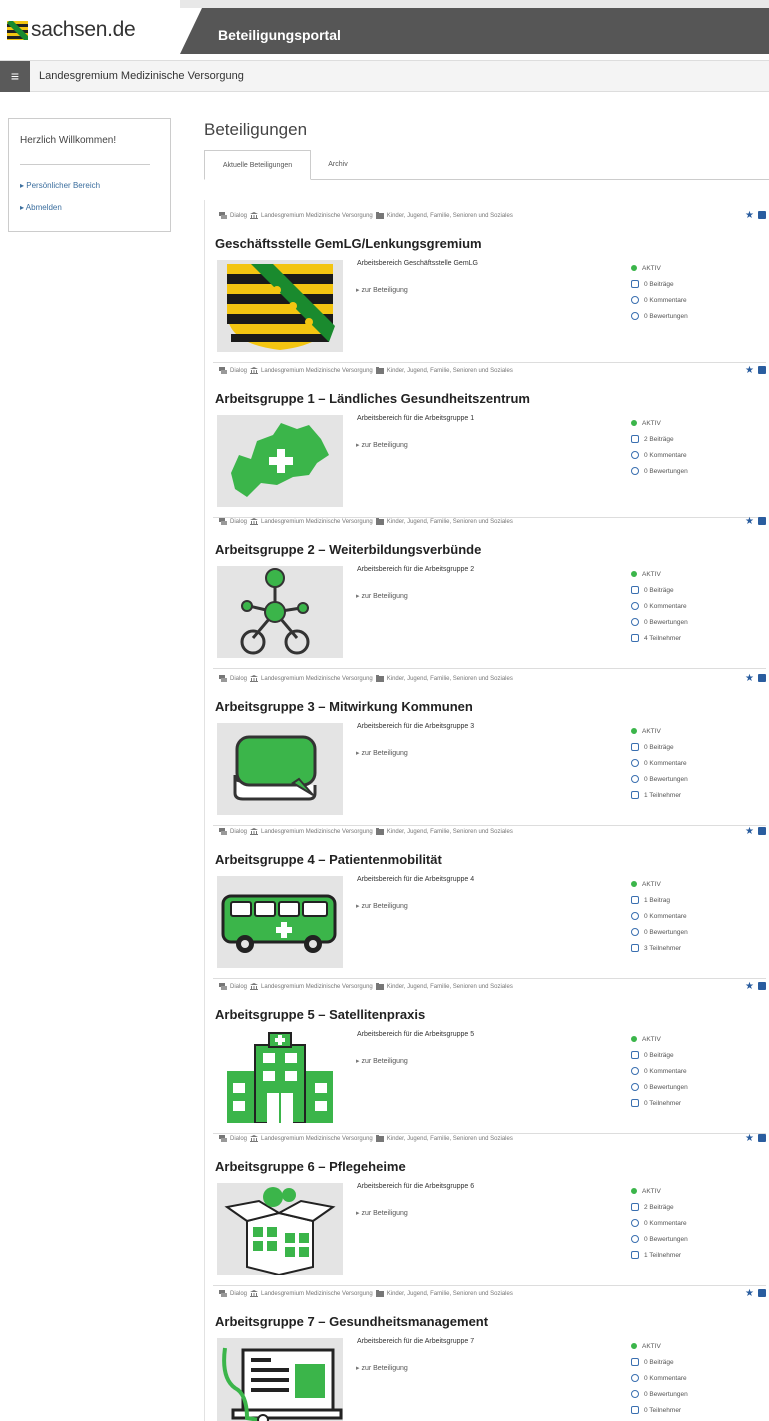 The width and height of the screenshot is (769, 1421). Describe the element at coordinates (634, 268) in the screenshot. I see `status-dot-icon` at that location.